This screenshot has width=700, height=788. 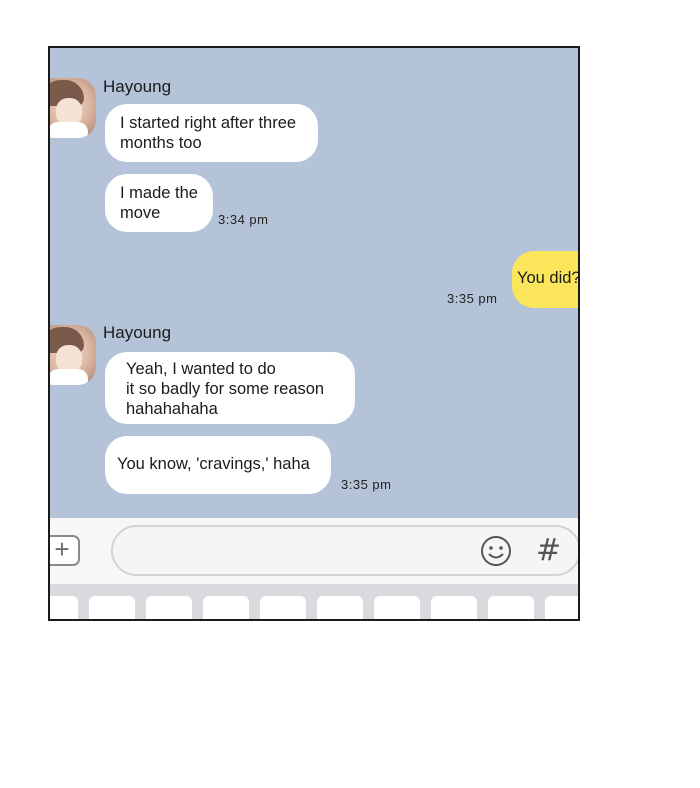 What do you see at coordinates (545, 279) in the screenshot?
I see `my-message-bubble: You did?` at bounding box center [545, 279].